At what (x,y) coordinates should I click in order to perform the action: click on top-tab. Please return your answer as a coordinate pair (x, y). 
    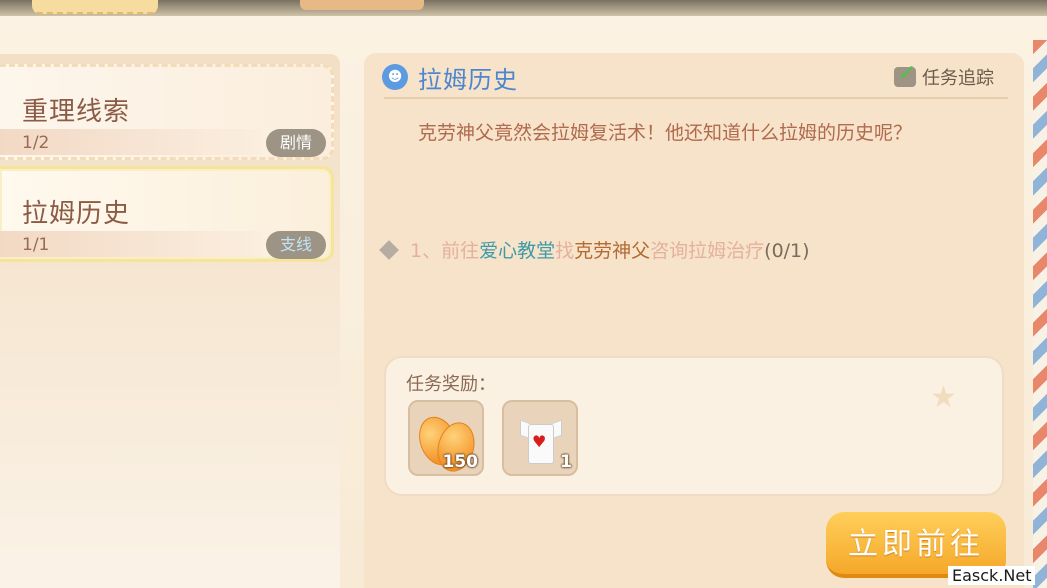
    Looking at the image, I should click on (95, 7).